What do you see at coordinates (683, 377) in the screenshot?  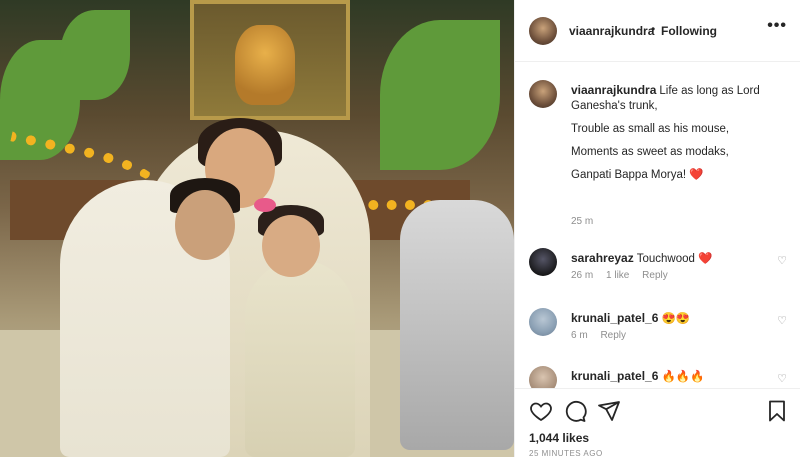 I see `comment-body: 🔥🔥🔥` at bounding box center [683, 377].